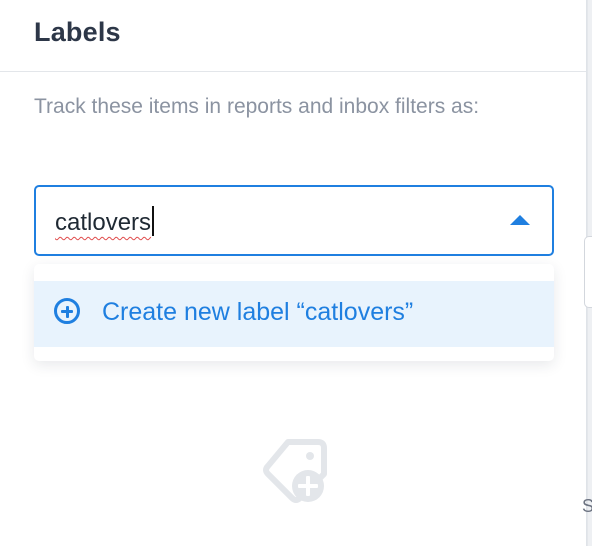  Describe the element at coordinates (295, 471) in the screenshot. I see `tag-add-icon` at that location.